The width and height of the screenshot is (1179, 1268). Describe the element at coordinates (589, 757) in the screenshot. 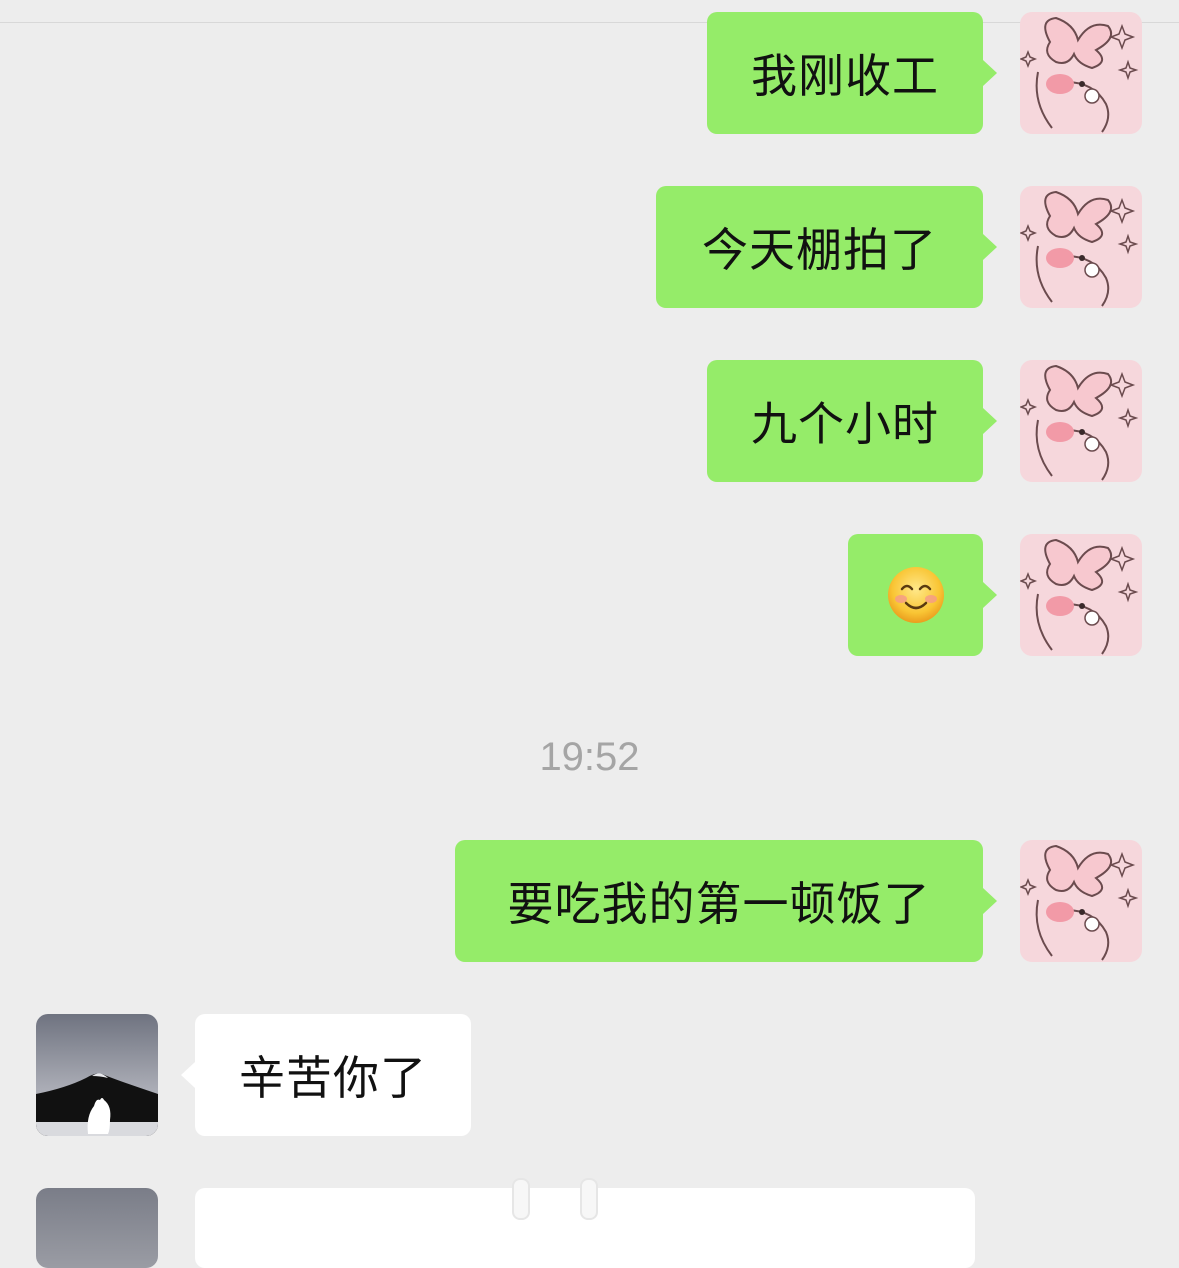

I see `chat-timestamp: 19:52` at that location.